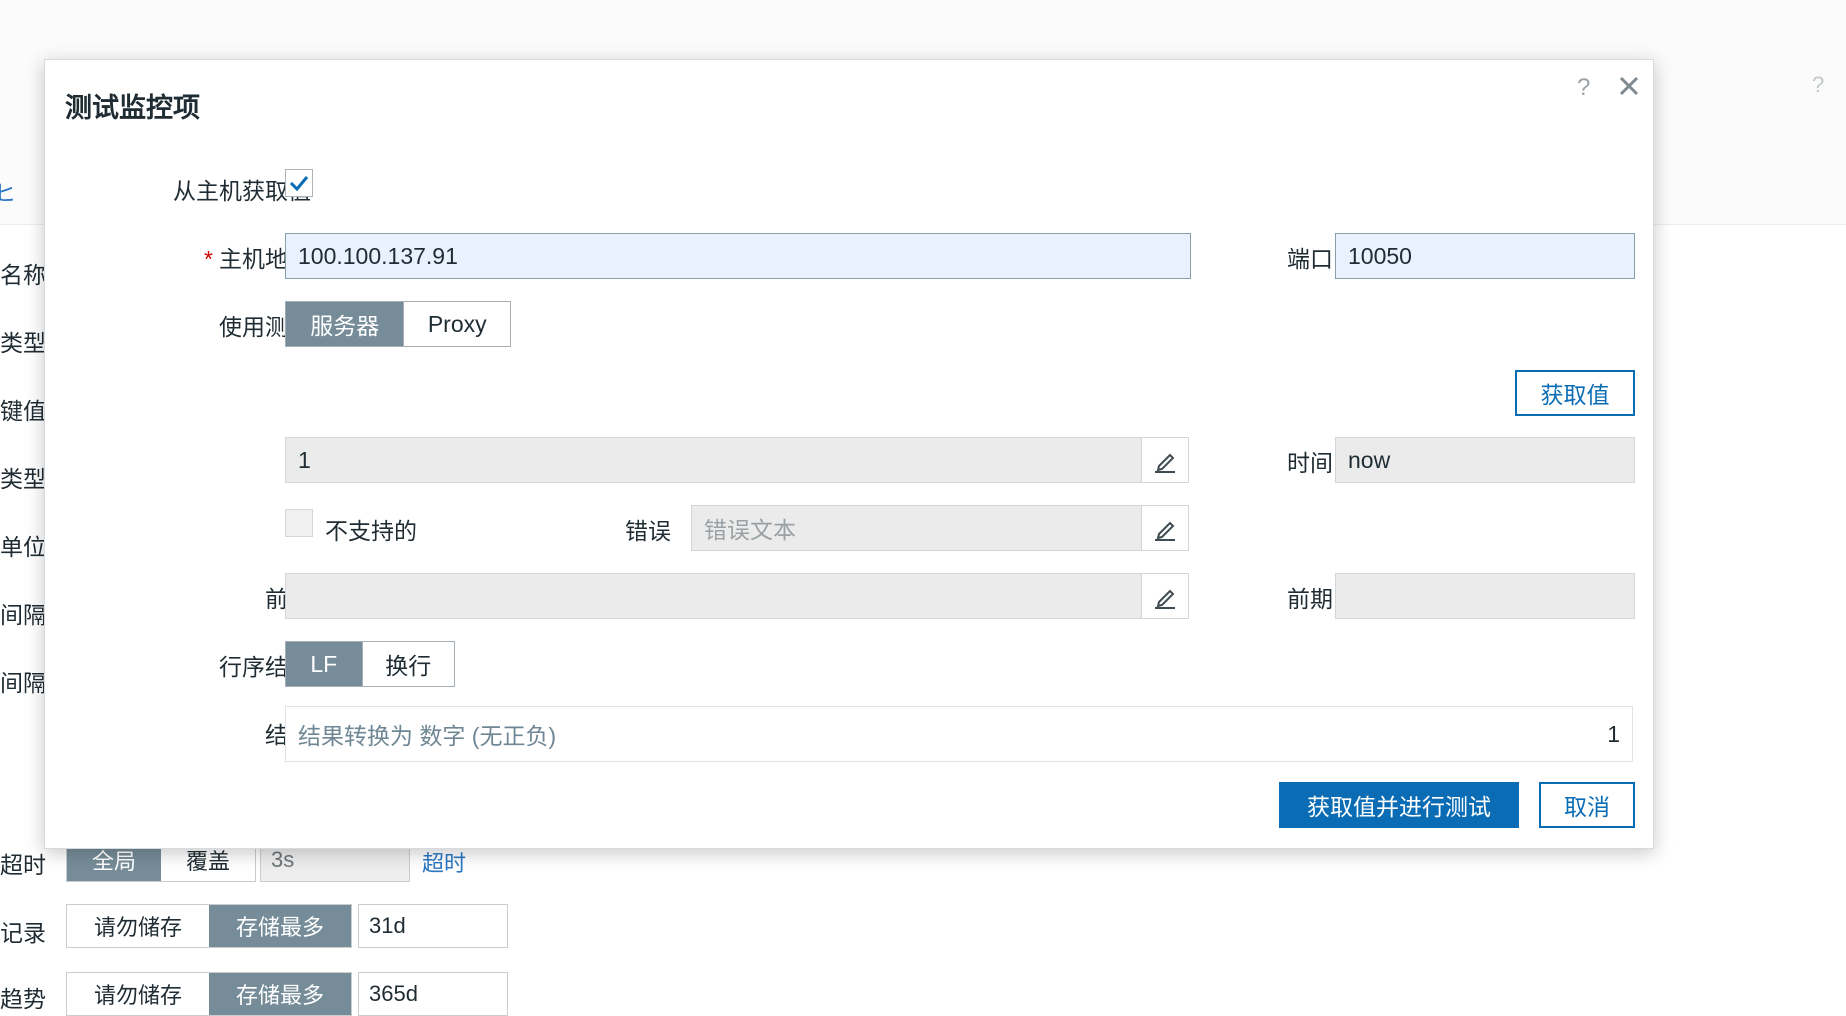 This screenshot has width=1846, height=1016. What do you see at coordinates (23, 343) in the screenshot?
I see `background-label-type: 类型` at bounding box center [23, 343].